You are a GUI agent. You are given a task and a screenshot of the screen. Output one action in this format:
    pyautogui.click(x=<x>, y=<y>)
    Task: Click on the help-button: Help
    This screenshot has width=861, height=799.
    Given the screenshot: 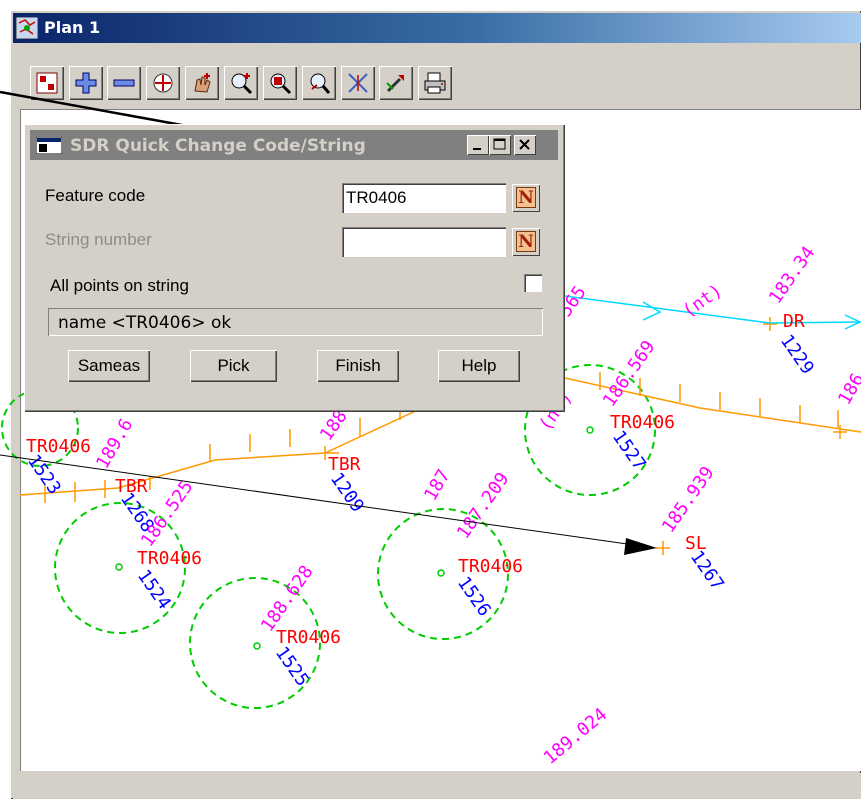 What is the action you would take?
    pyautogui.click(x=479, y=366)
    